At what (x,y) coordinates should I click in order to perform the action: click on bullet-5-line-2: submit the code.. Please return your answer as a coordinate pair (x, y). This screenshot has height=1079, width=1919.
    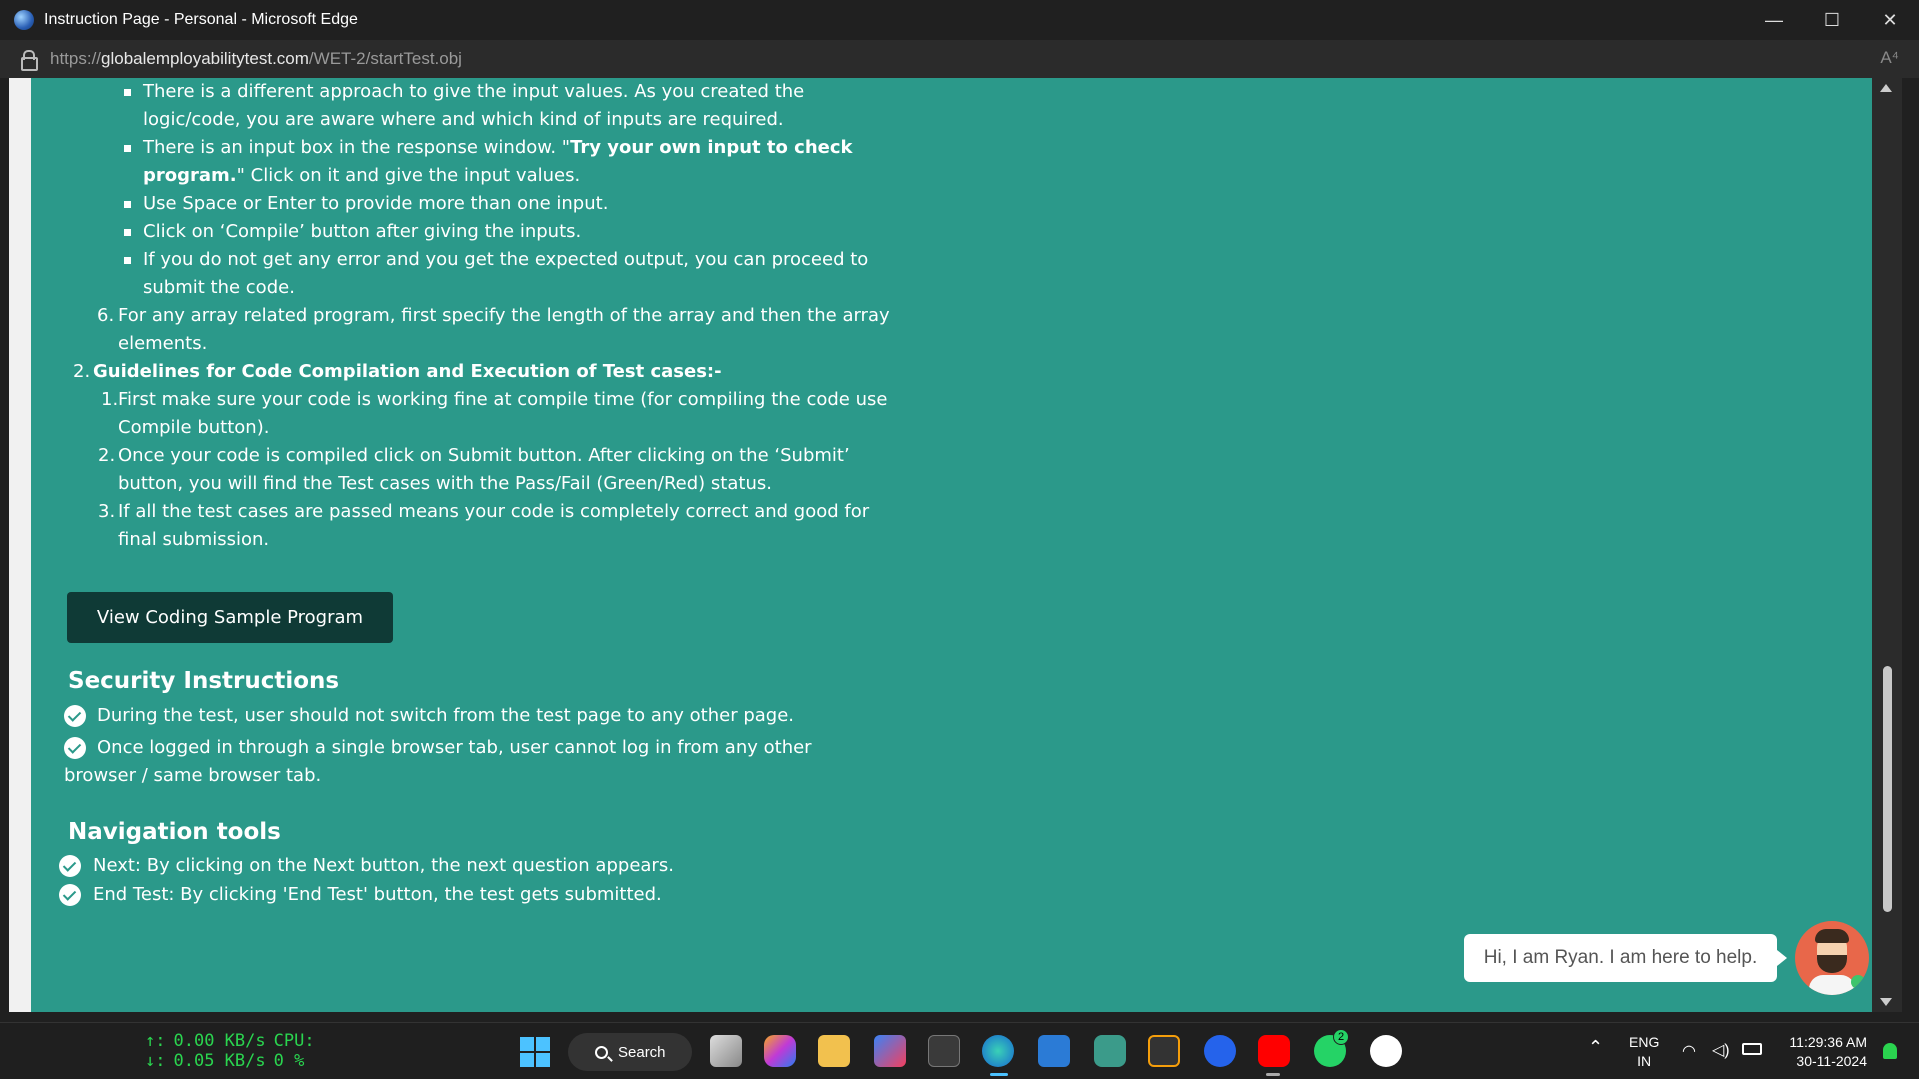
    Looking at the image, I should click on (219, 287).